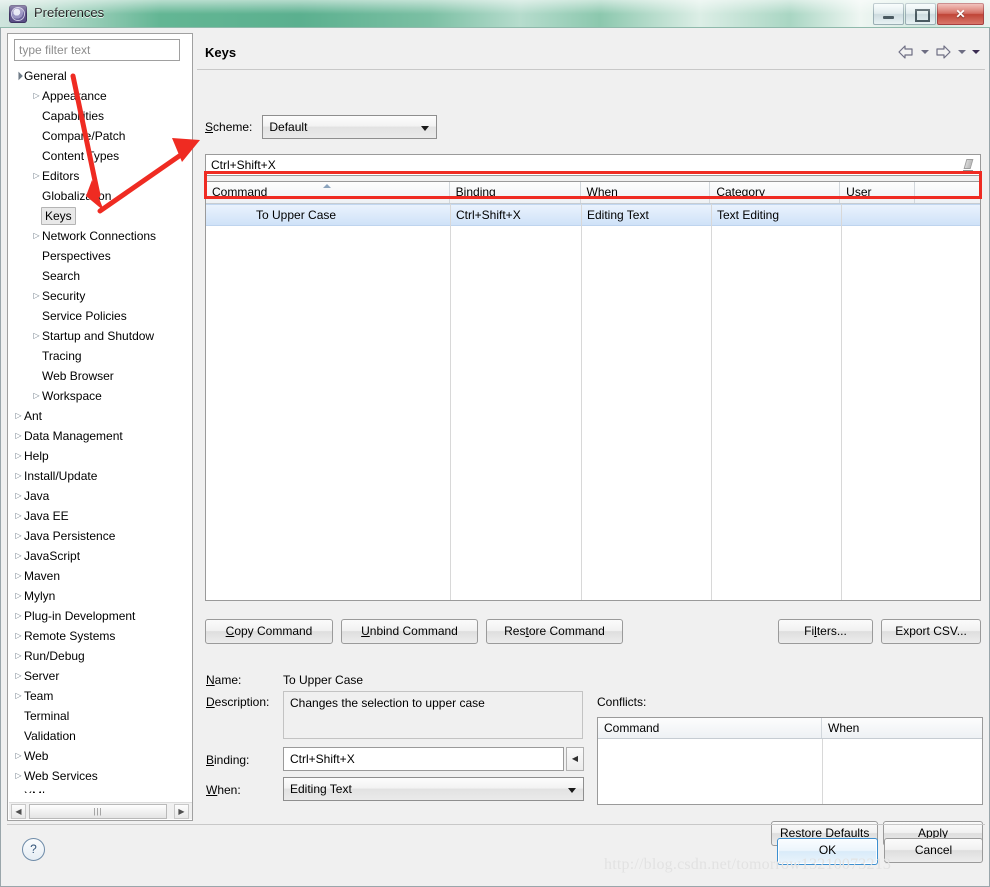 The width and height of the screenshot is (990, 887). Describe the element at coordinates (100, 95) in the screenshot. I see `sidebar-item-appearance: ▷ Appearance` at that location.